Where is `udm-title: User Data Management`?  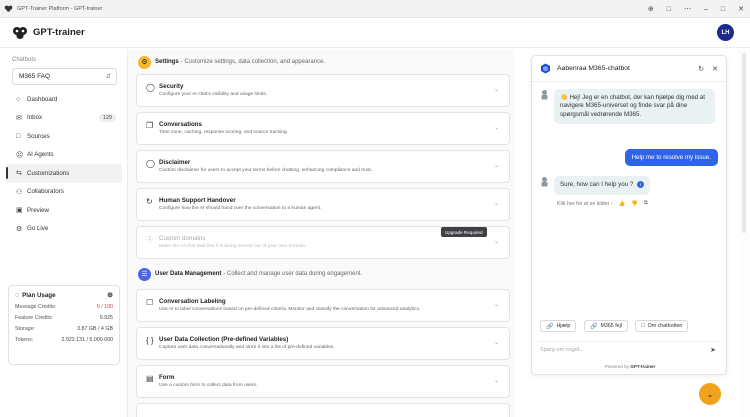
udm-title: User Data Management is located at coordinates (188, 274).